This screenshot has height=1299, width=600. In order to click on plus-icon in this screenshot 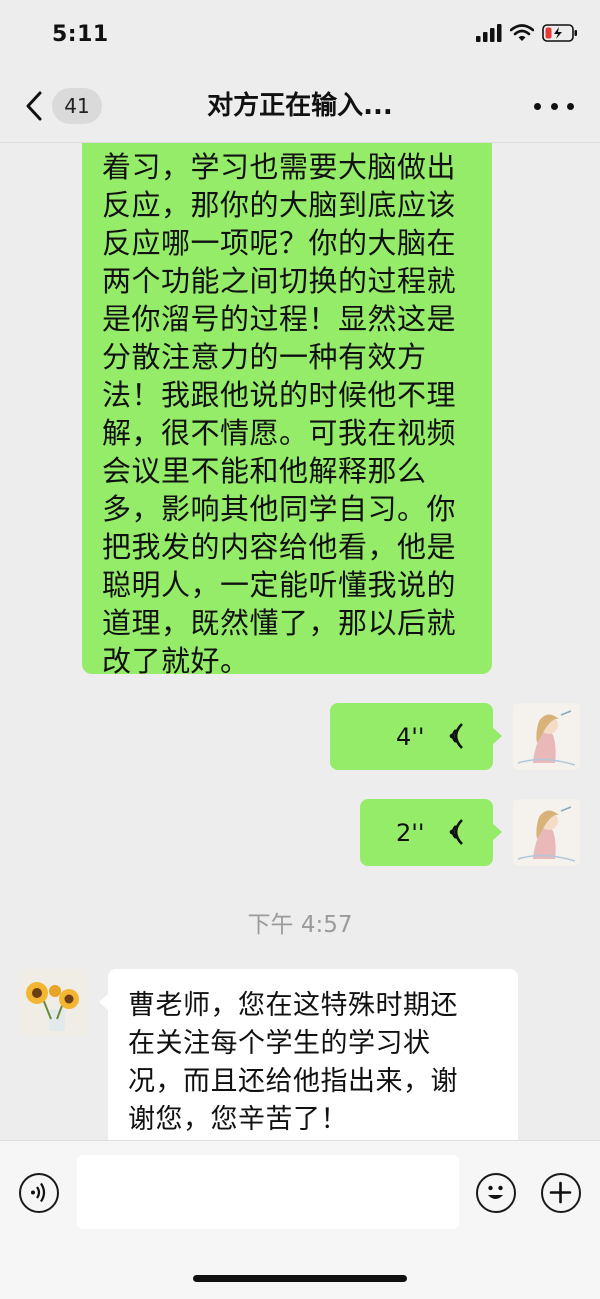, I will do `click(560, 1192)`.